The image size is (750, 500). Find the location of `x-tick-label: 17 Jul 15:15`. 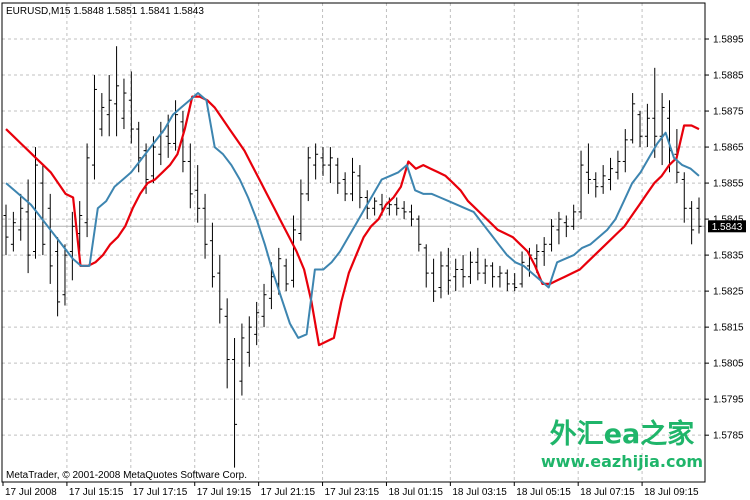

x-tick-label: 17 Jul 15:15 is located at coordinates (96, 492).